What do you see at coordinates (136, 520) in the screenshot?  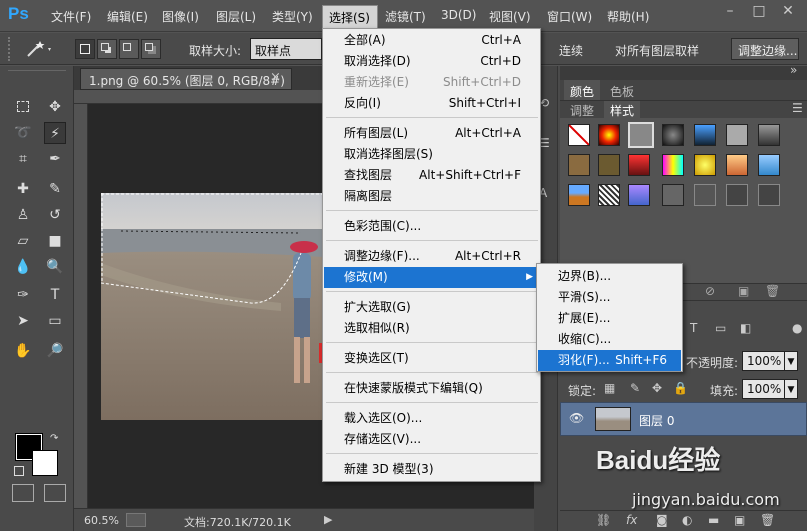 I see `status-preview-icon` at bounding box center [136, 520].